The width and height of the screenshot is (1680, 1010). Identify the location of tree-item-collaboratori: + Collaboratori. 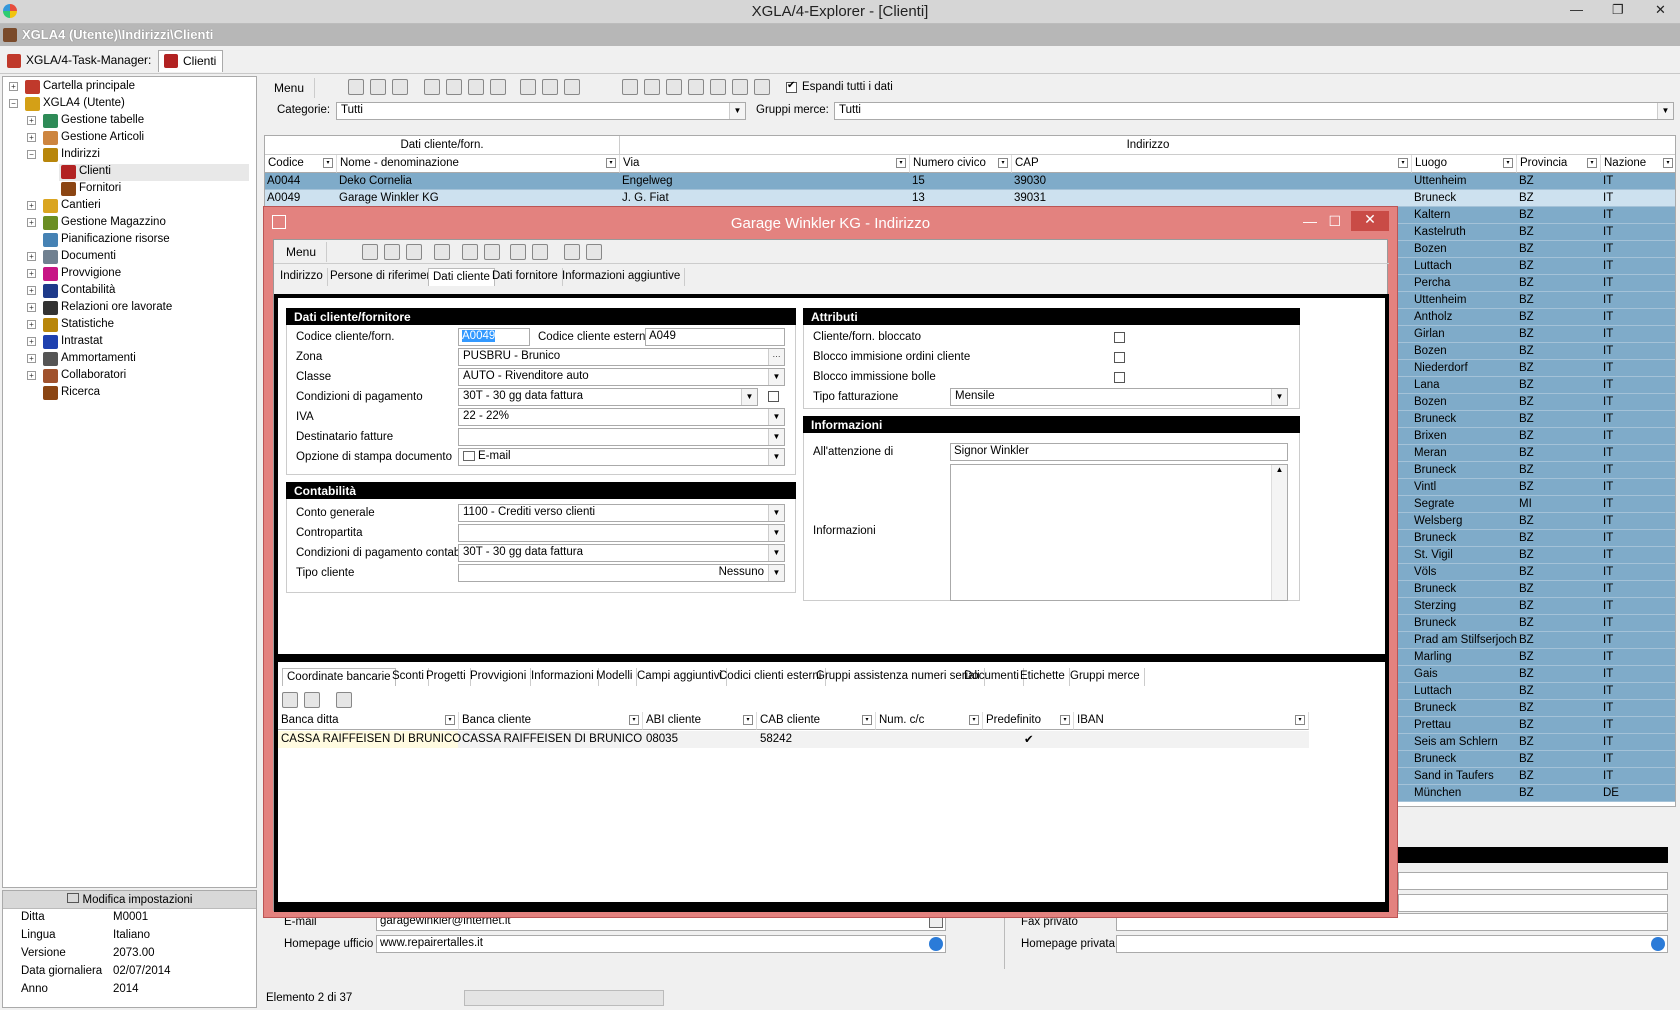
(138, 376).